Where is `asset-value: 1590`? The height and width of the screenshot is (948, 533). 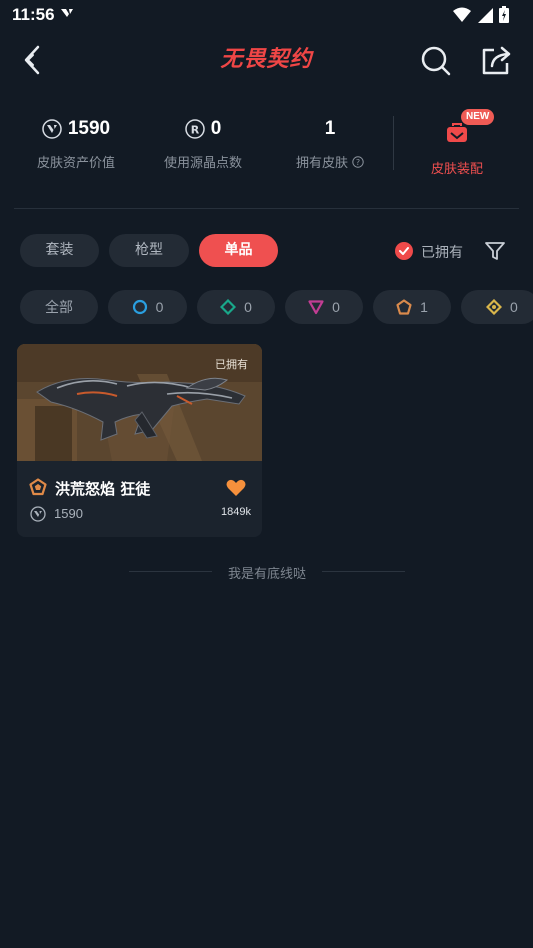
asset-value: 1590 is located at coordinates (89, 128).